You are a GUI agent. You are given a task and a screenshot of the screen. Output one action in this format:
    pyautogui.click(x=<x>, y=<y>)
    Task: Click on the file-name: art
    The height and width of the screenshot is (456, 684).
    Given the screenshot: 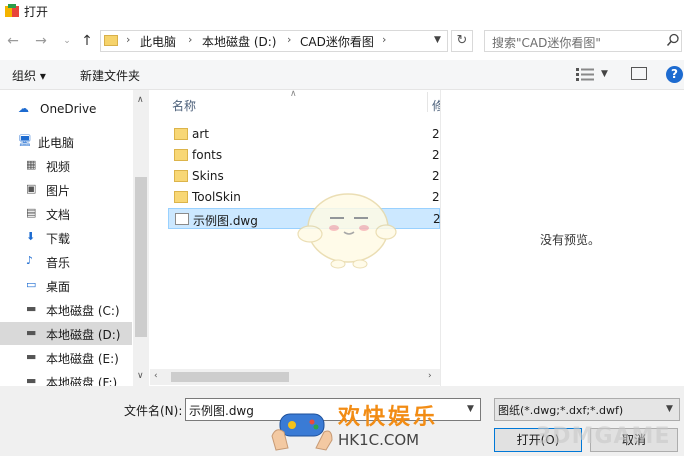 What is the action you would take?
    pyautogui.click(x=200, y=134)
    